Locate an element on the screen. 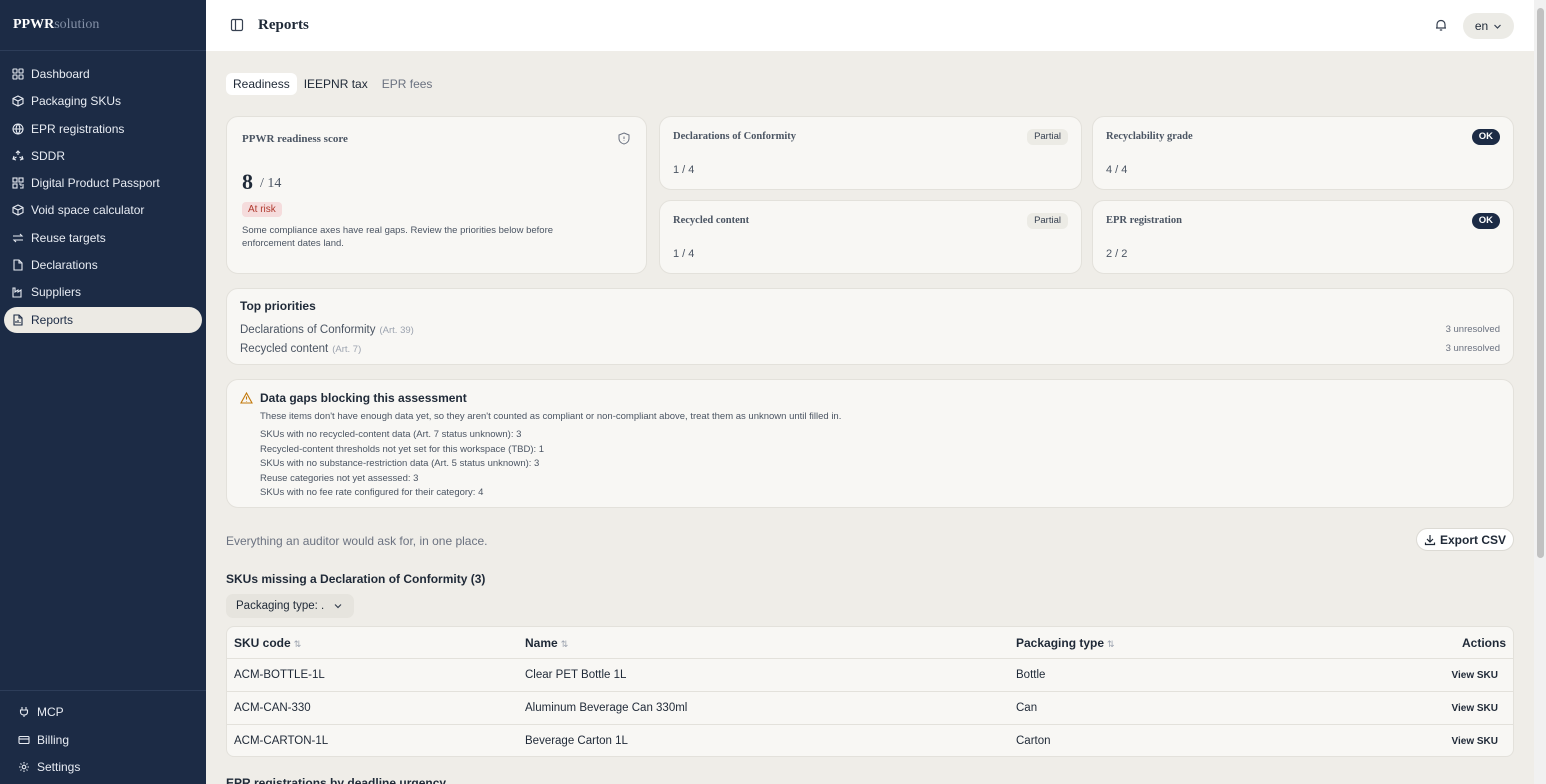 The width and height of the screenshot is (1546, 784). report-icon is located at coordinates (17, 319).